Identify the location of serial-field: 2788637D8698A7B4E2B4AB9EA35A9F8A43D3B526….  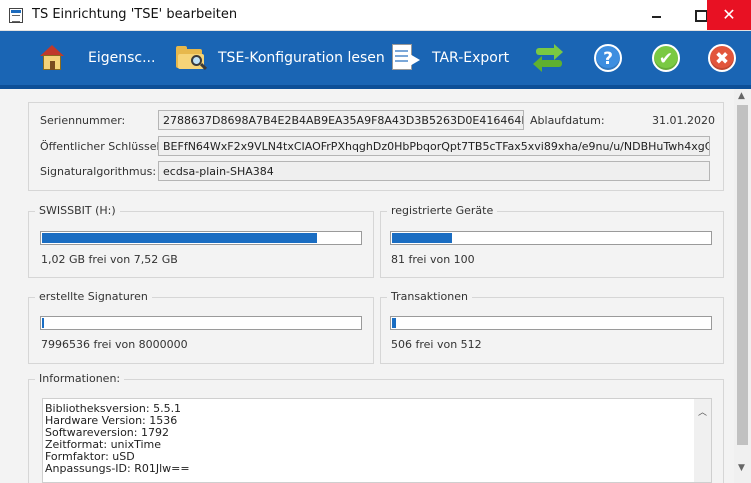
(341, 120).